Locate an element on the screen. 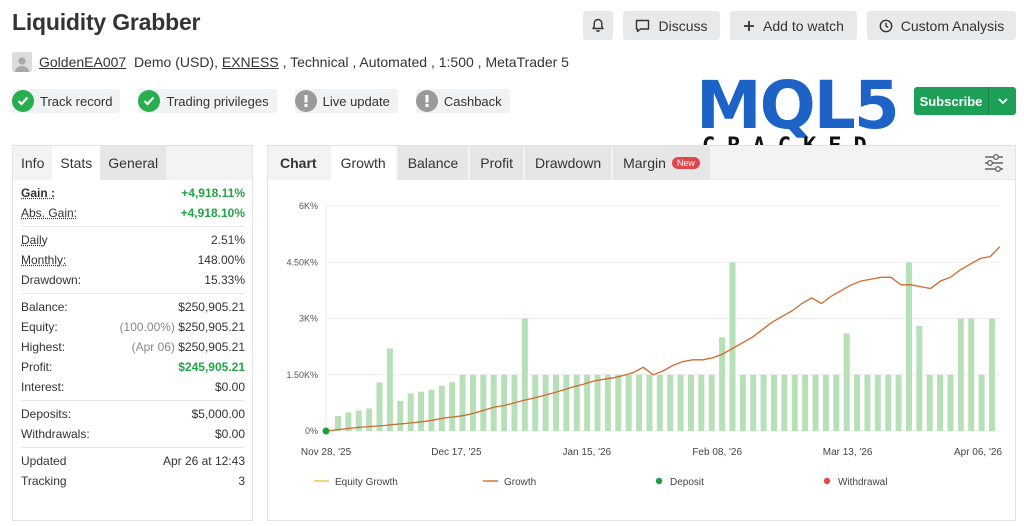 The image size is (1024, 526). badge-trading-privileges: Trading privileges is located at coordinates (207, 101).